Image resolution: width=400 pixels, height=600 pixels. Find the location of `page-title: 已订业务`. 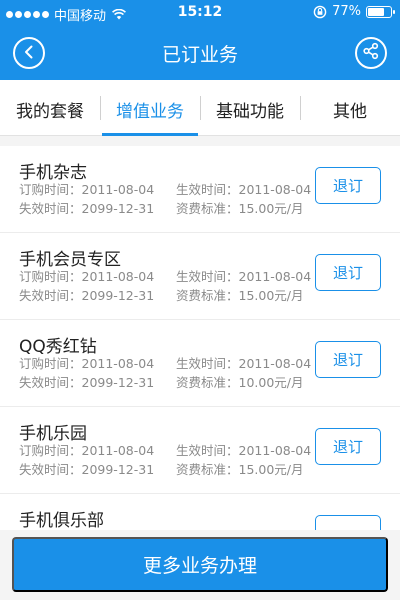

page-title: 已订业务 is located at coordinates (199, 55).